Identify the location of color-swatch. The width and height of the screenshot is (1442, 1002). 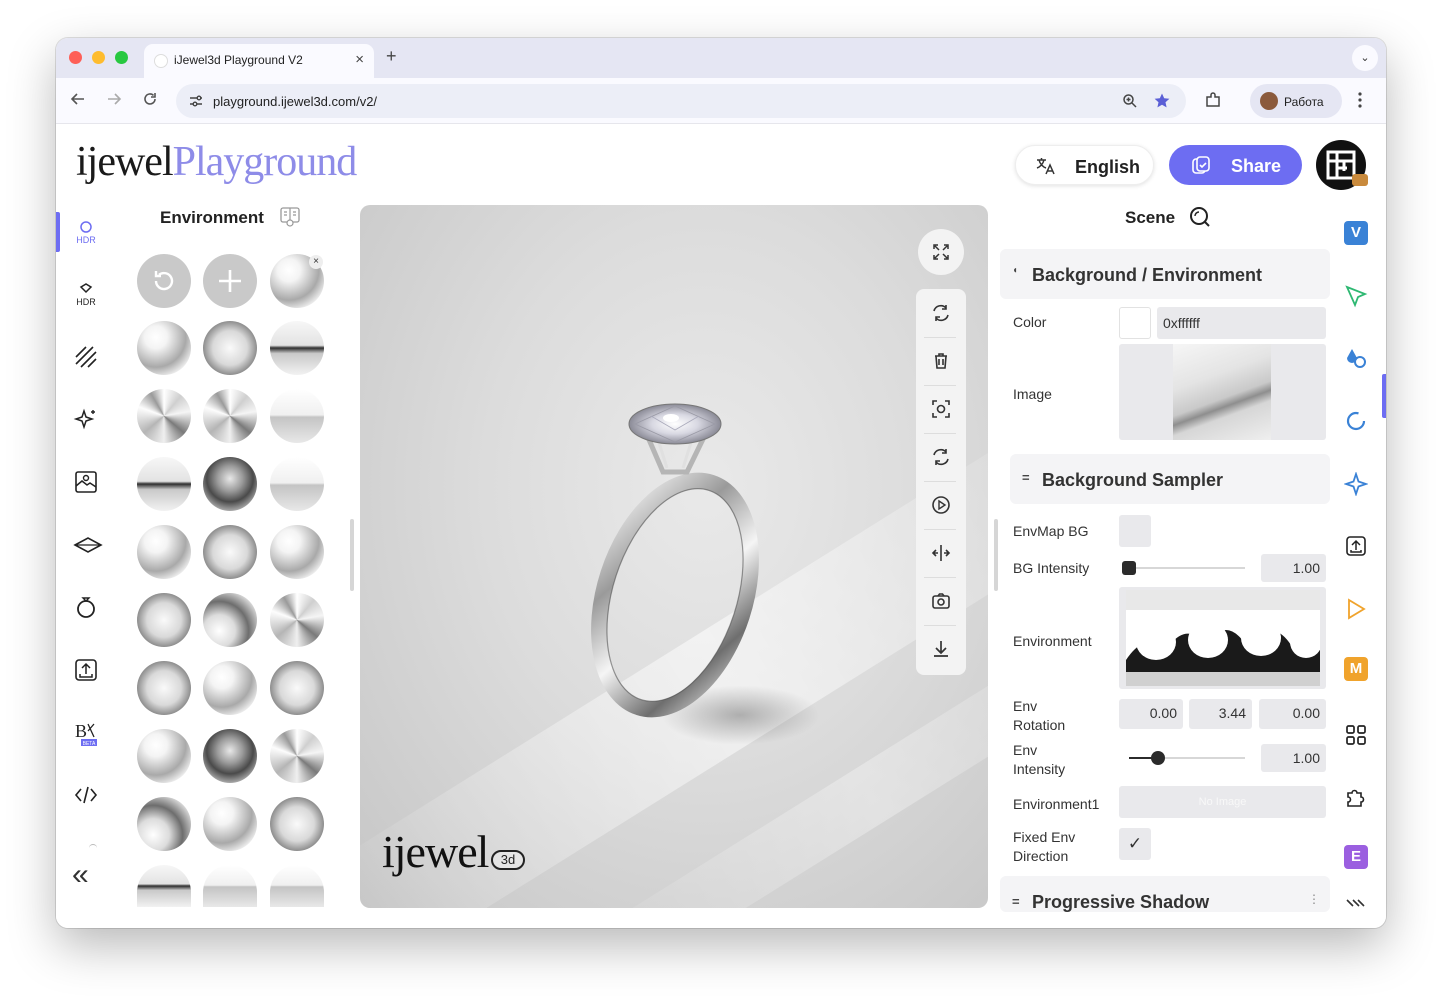
(1135, 323).